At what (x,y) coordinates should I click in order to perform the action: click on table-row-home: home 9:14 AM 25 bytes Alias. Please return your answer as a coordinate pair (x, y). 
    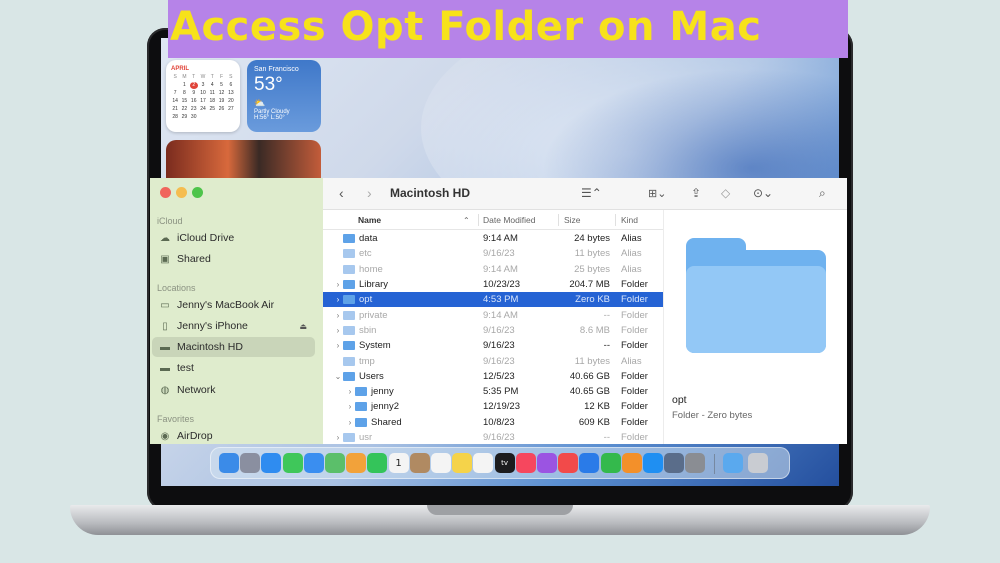
    Looking at the image, I should click on (493, 269).